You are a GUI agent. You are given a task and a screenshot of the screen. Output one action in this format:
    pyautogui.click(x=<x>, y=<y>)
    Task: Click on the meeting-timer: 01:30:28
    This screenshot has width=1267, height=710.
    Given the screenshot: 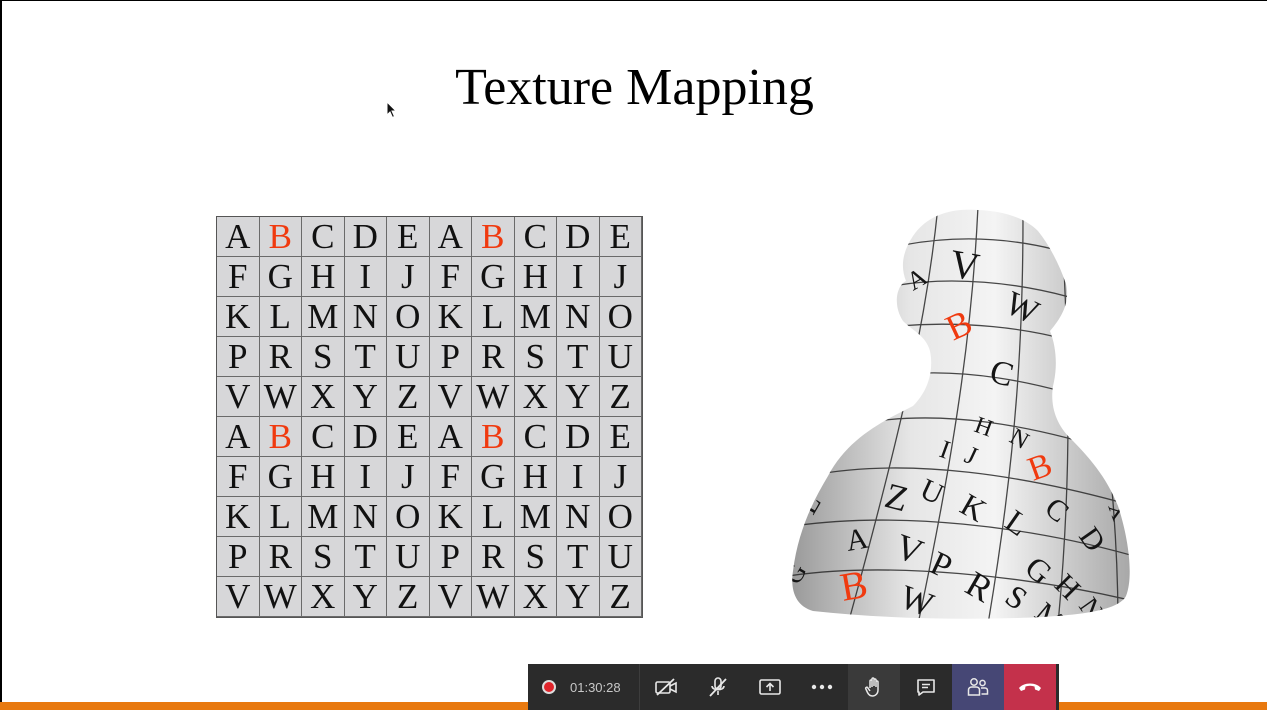 What is the action you would take?
    pyautogui.click(x=595, y=687)
    